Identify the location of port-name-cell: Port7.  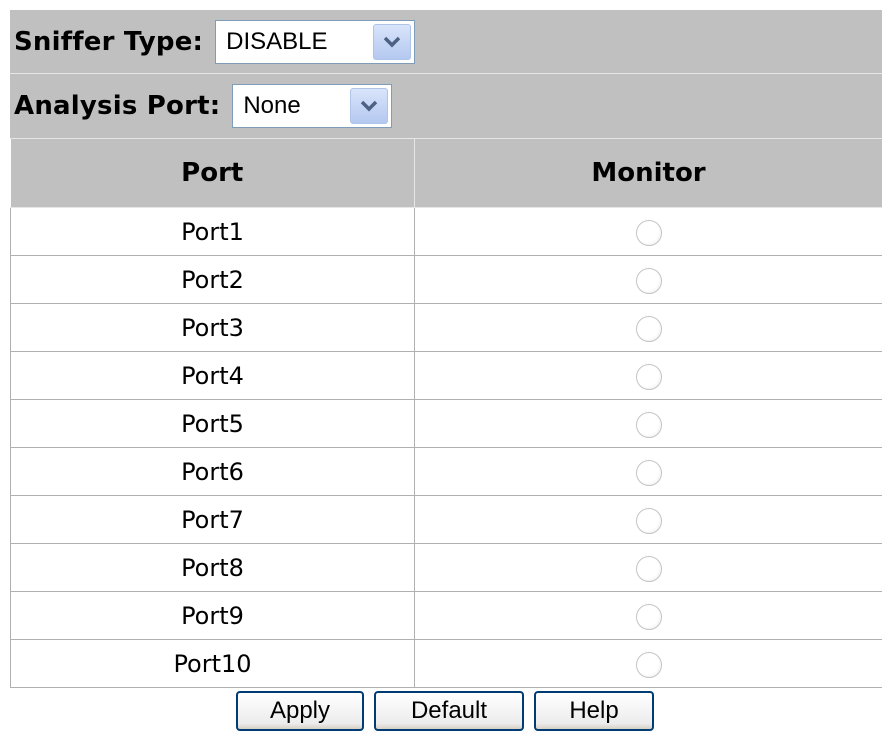
(212, 519).